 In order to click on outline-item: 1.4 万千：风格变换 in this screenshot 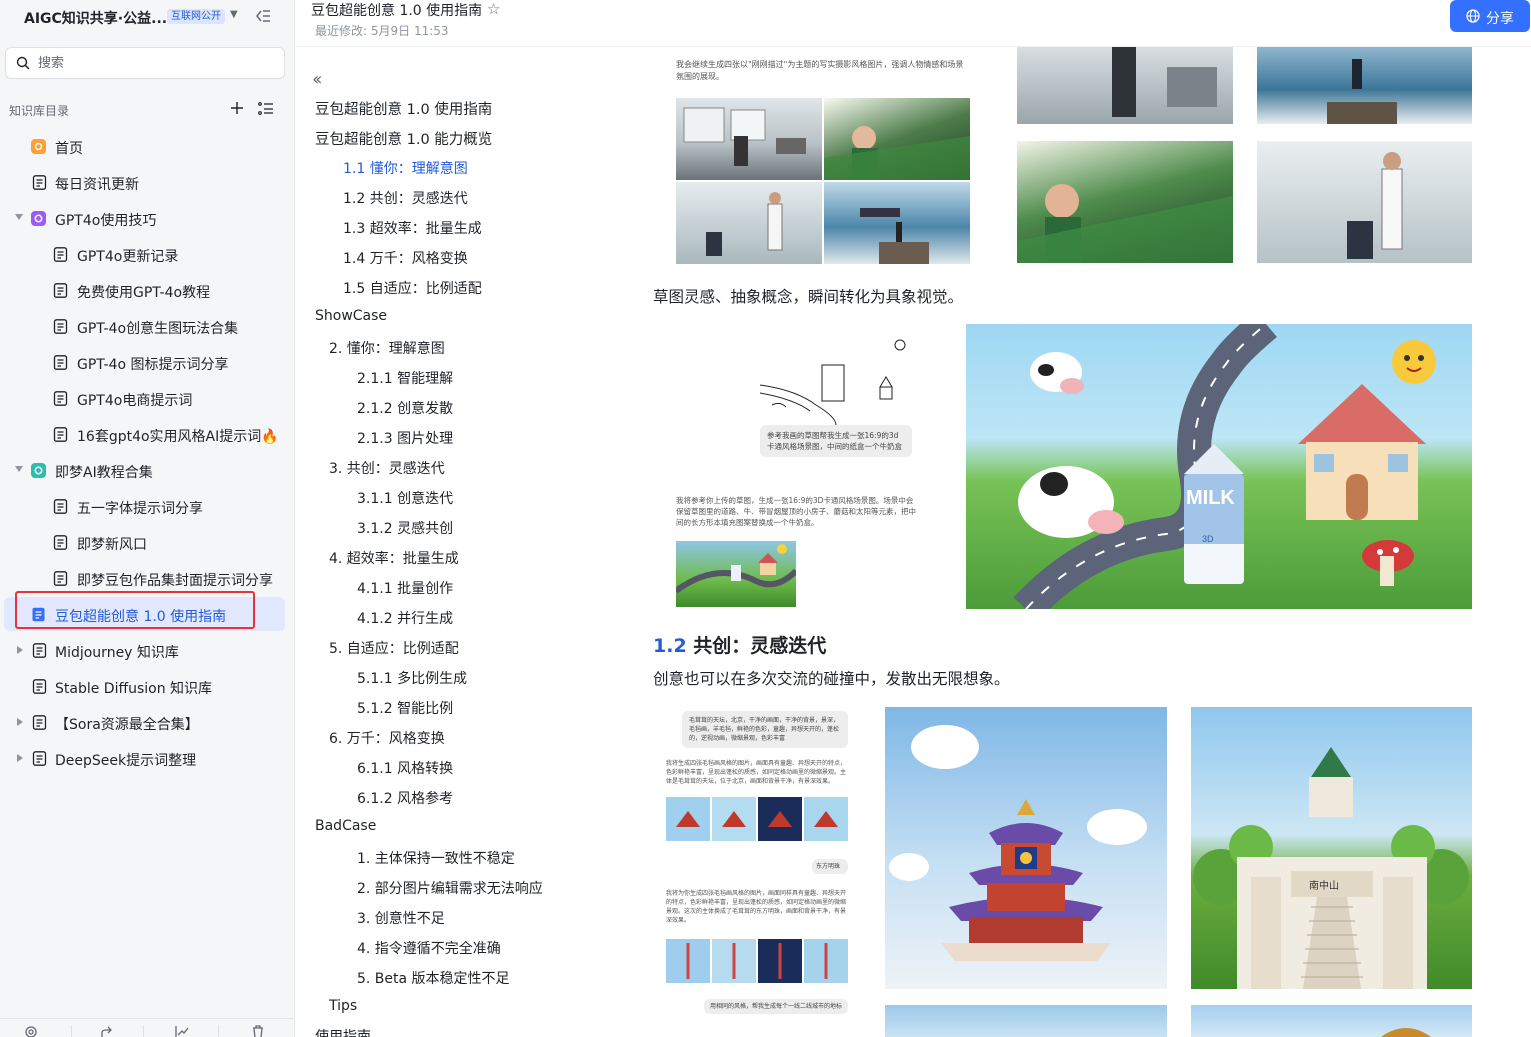, I will do `click(405, 258)`.